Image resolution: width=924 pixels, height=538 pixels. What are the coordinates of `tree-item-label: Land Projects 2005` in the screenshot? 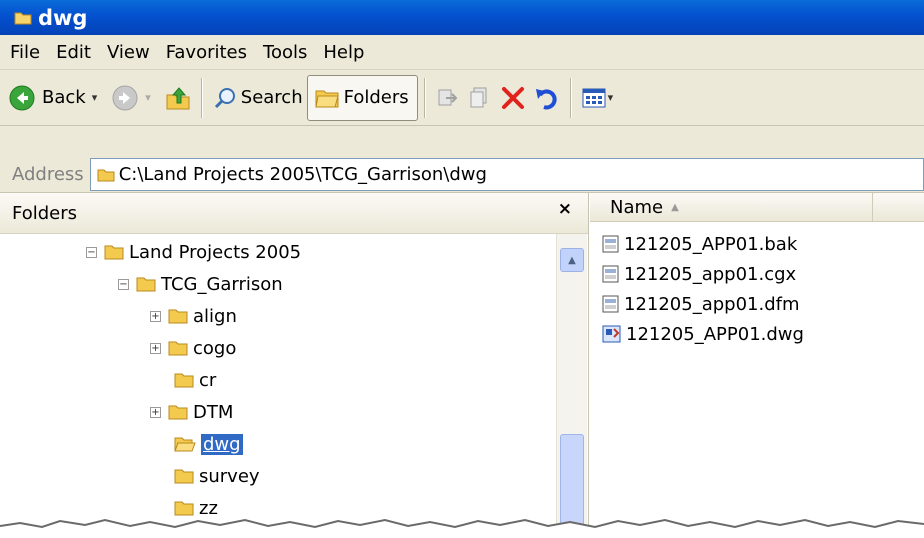 It's located at (215, 252).